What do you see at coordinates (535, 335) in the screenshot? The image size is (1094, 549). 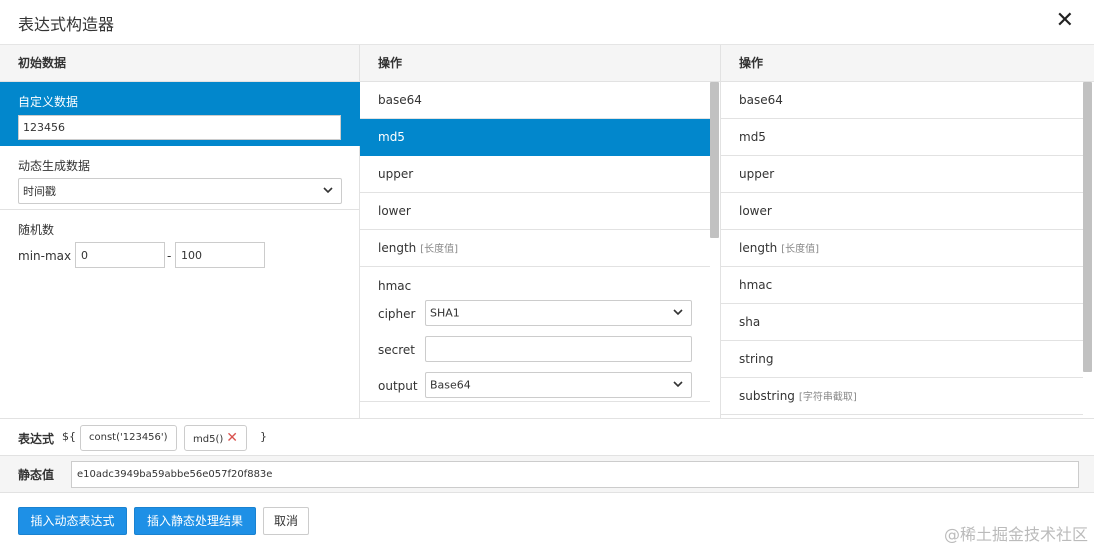 I see `hmac-options: hmac cipher SHA1 secret output Base64` at bounding box center [535, 335].